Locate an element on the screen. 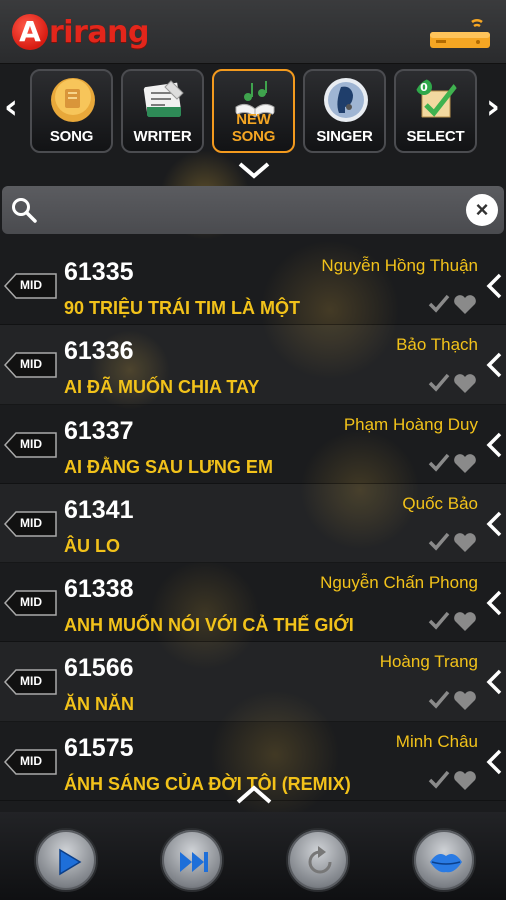 This screenshot has height=900, width=506. next-track-icon is located at coordinates (194, 862).